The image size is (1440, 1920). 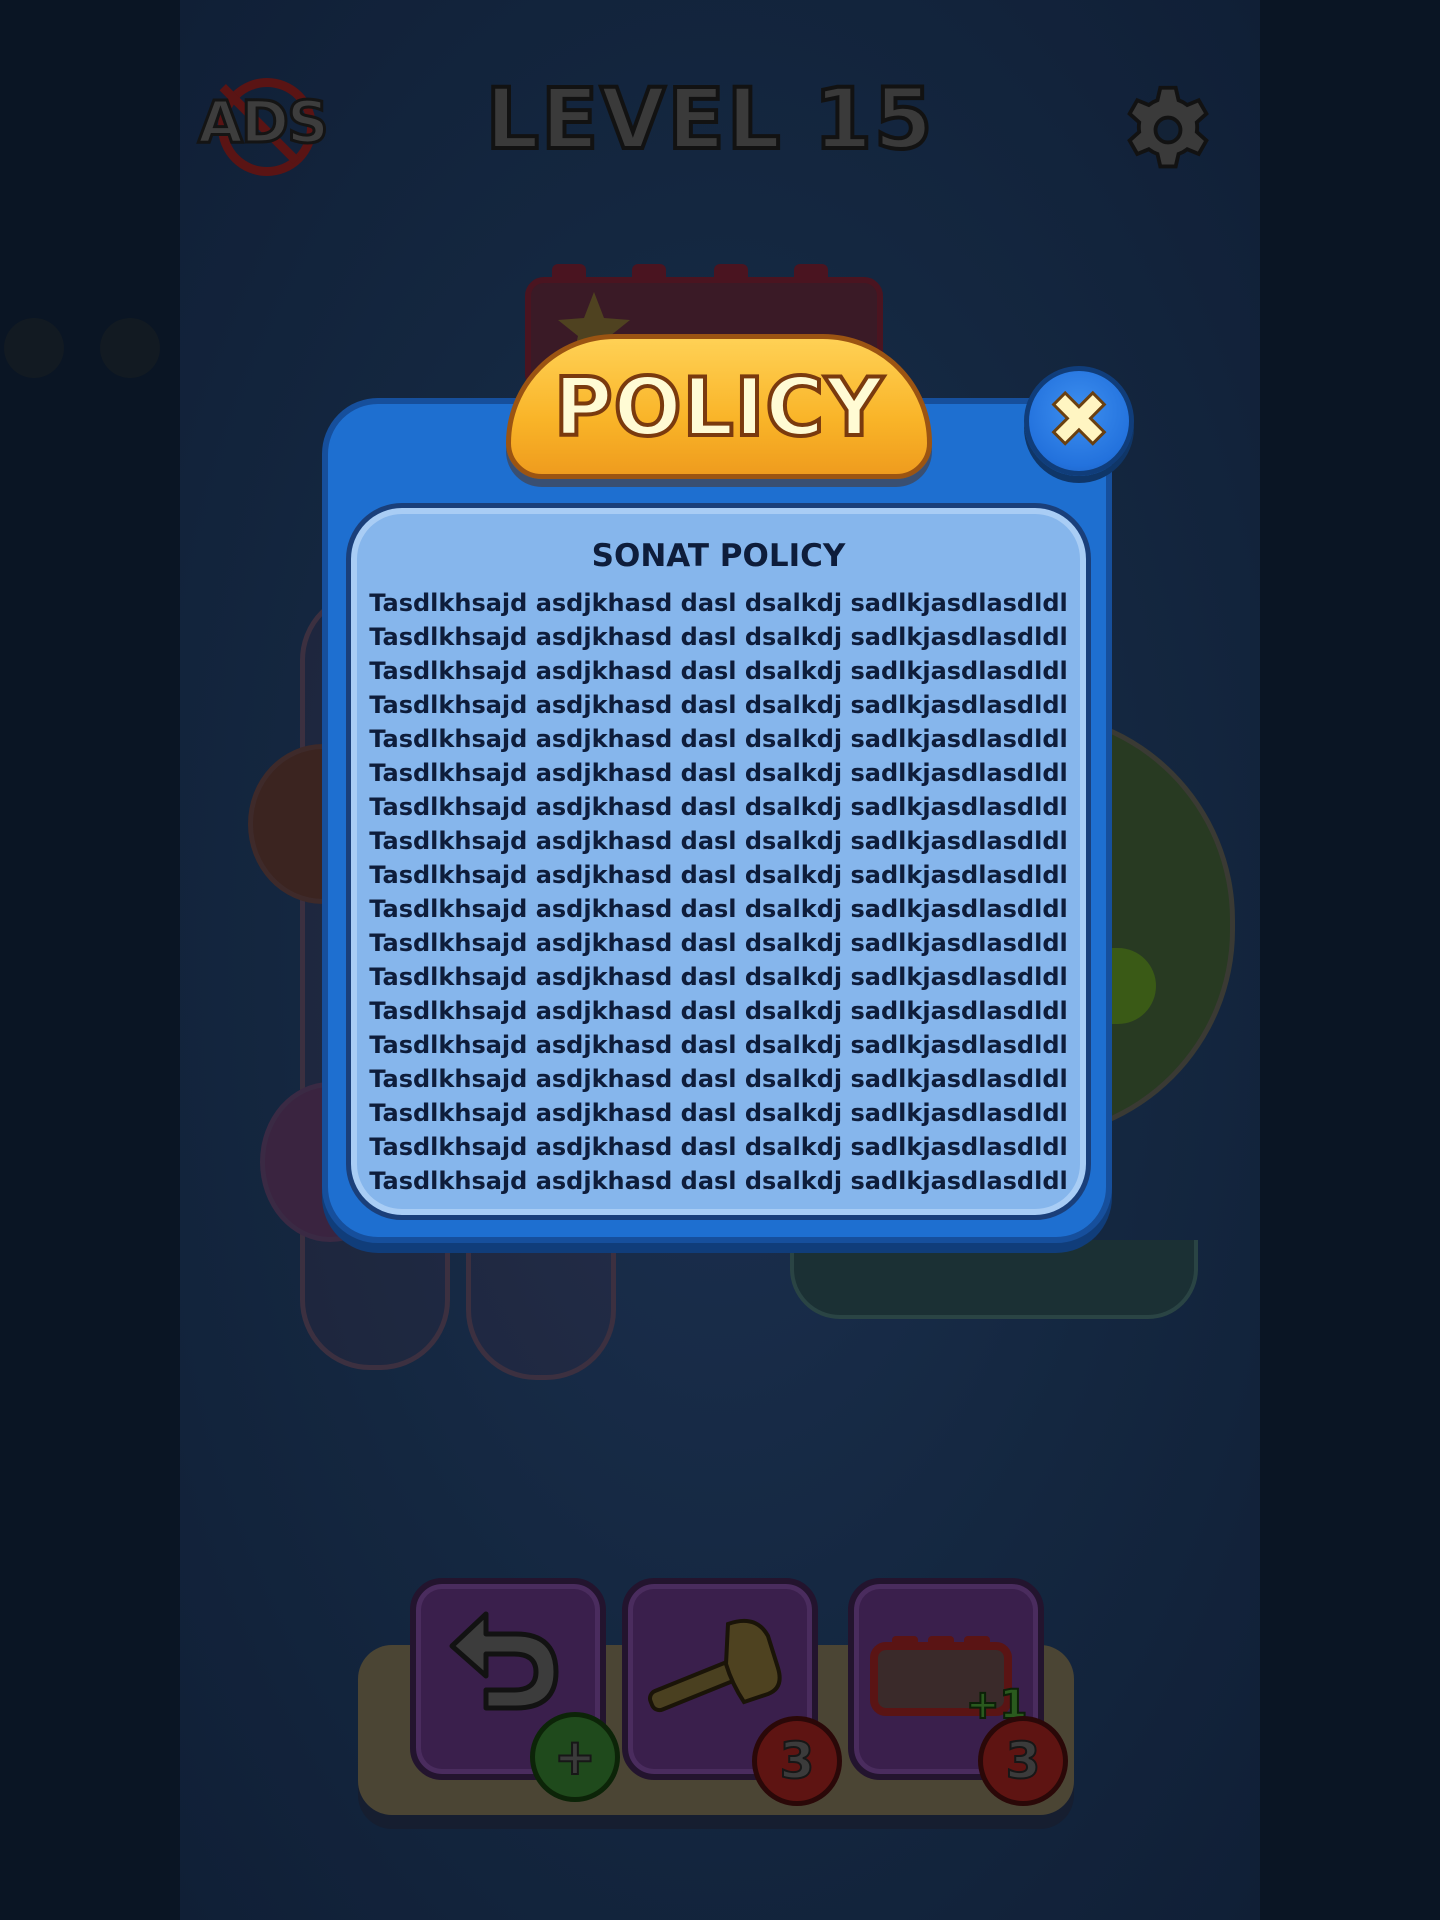 What do you see at coordinates (515, 1690) in the screenshot?
I see `undo-button: +` at bounding box center [515, 1690].